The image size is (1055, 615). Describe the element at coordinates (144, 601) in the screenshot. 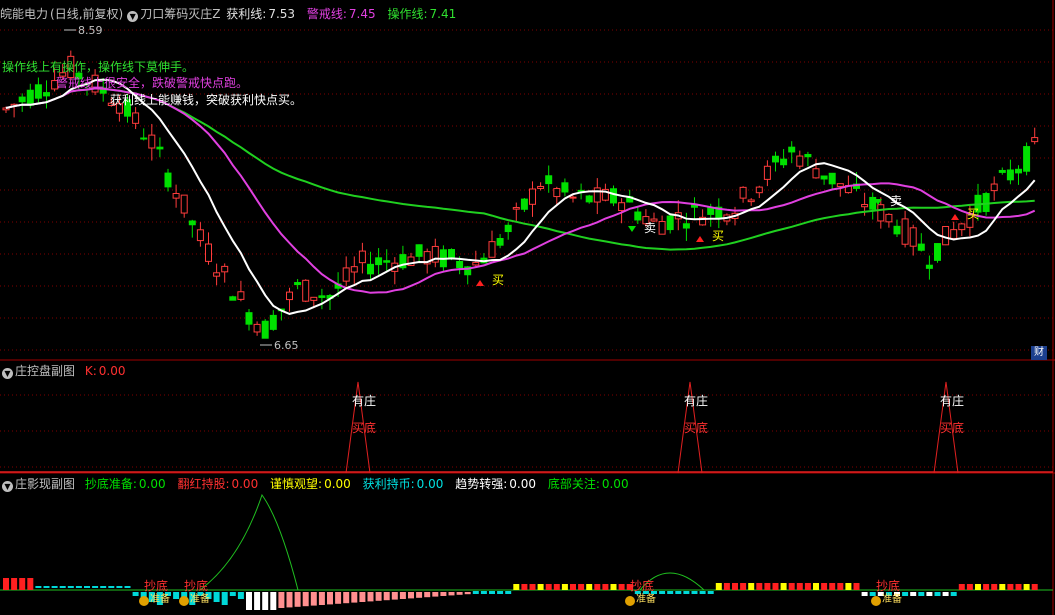

I see `money-bag-icon` at that location.